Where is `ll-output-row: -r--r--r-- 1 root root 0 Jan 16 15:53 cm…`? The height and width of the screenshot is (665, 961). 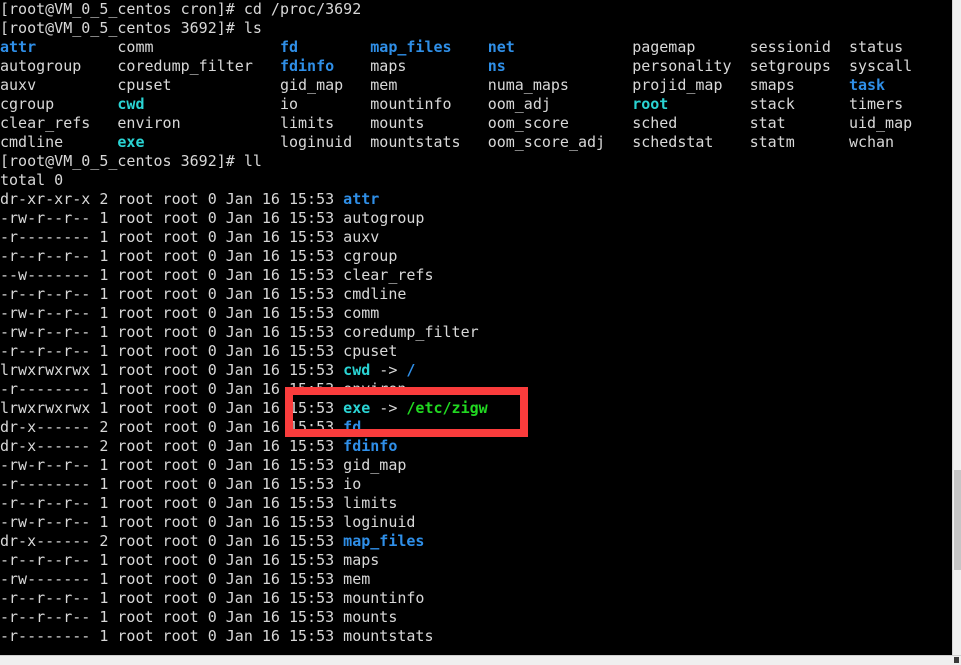
ll-output-row: -r--r--r-- 1 root root 0 Jan 16 15:53 cm… is located at coordinates (476, 294).